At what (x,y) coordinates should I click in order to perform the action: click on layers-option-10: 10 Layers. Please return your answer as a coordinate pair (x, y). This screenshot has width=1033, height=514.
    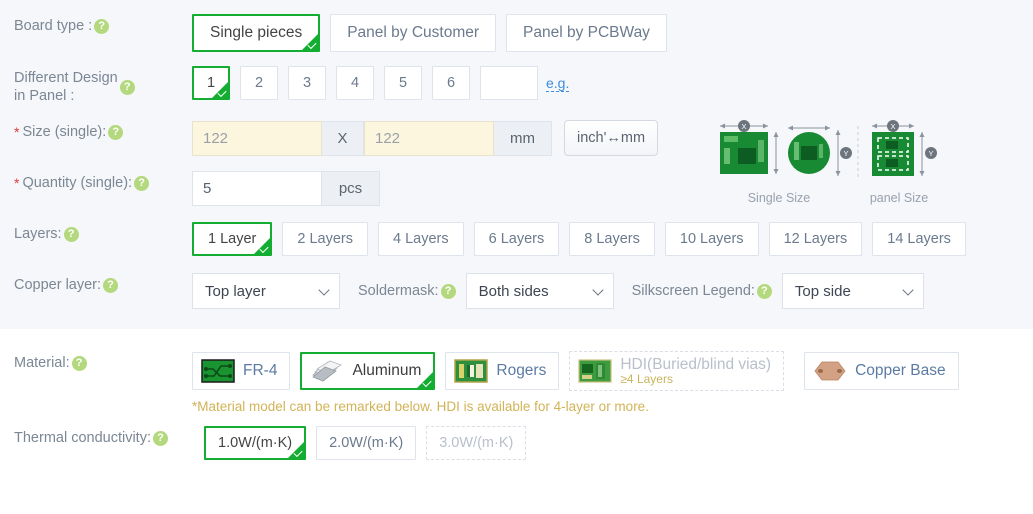
    Looking at the image, I should click on (711, 239).